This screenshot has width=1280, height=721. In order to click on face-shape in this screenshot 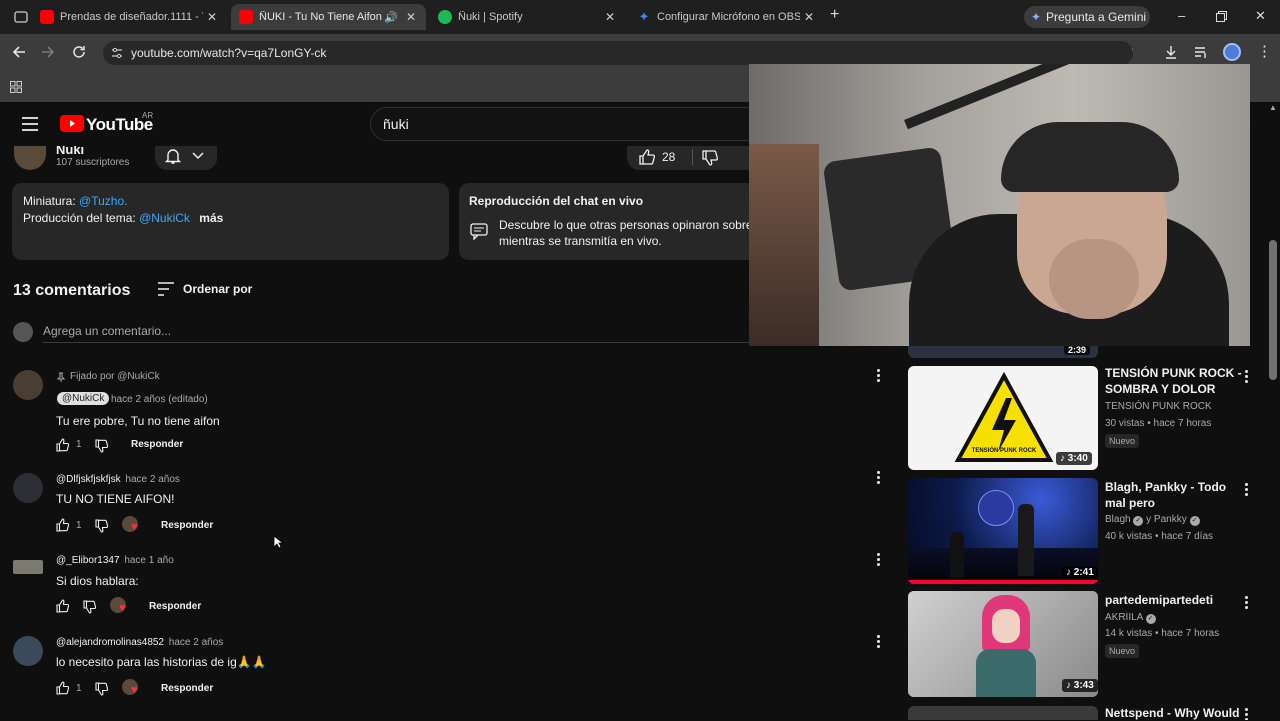, I will do `click(1006, 626)`.